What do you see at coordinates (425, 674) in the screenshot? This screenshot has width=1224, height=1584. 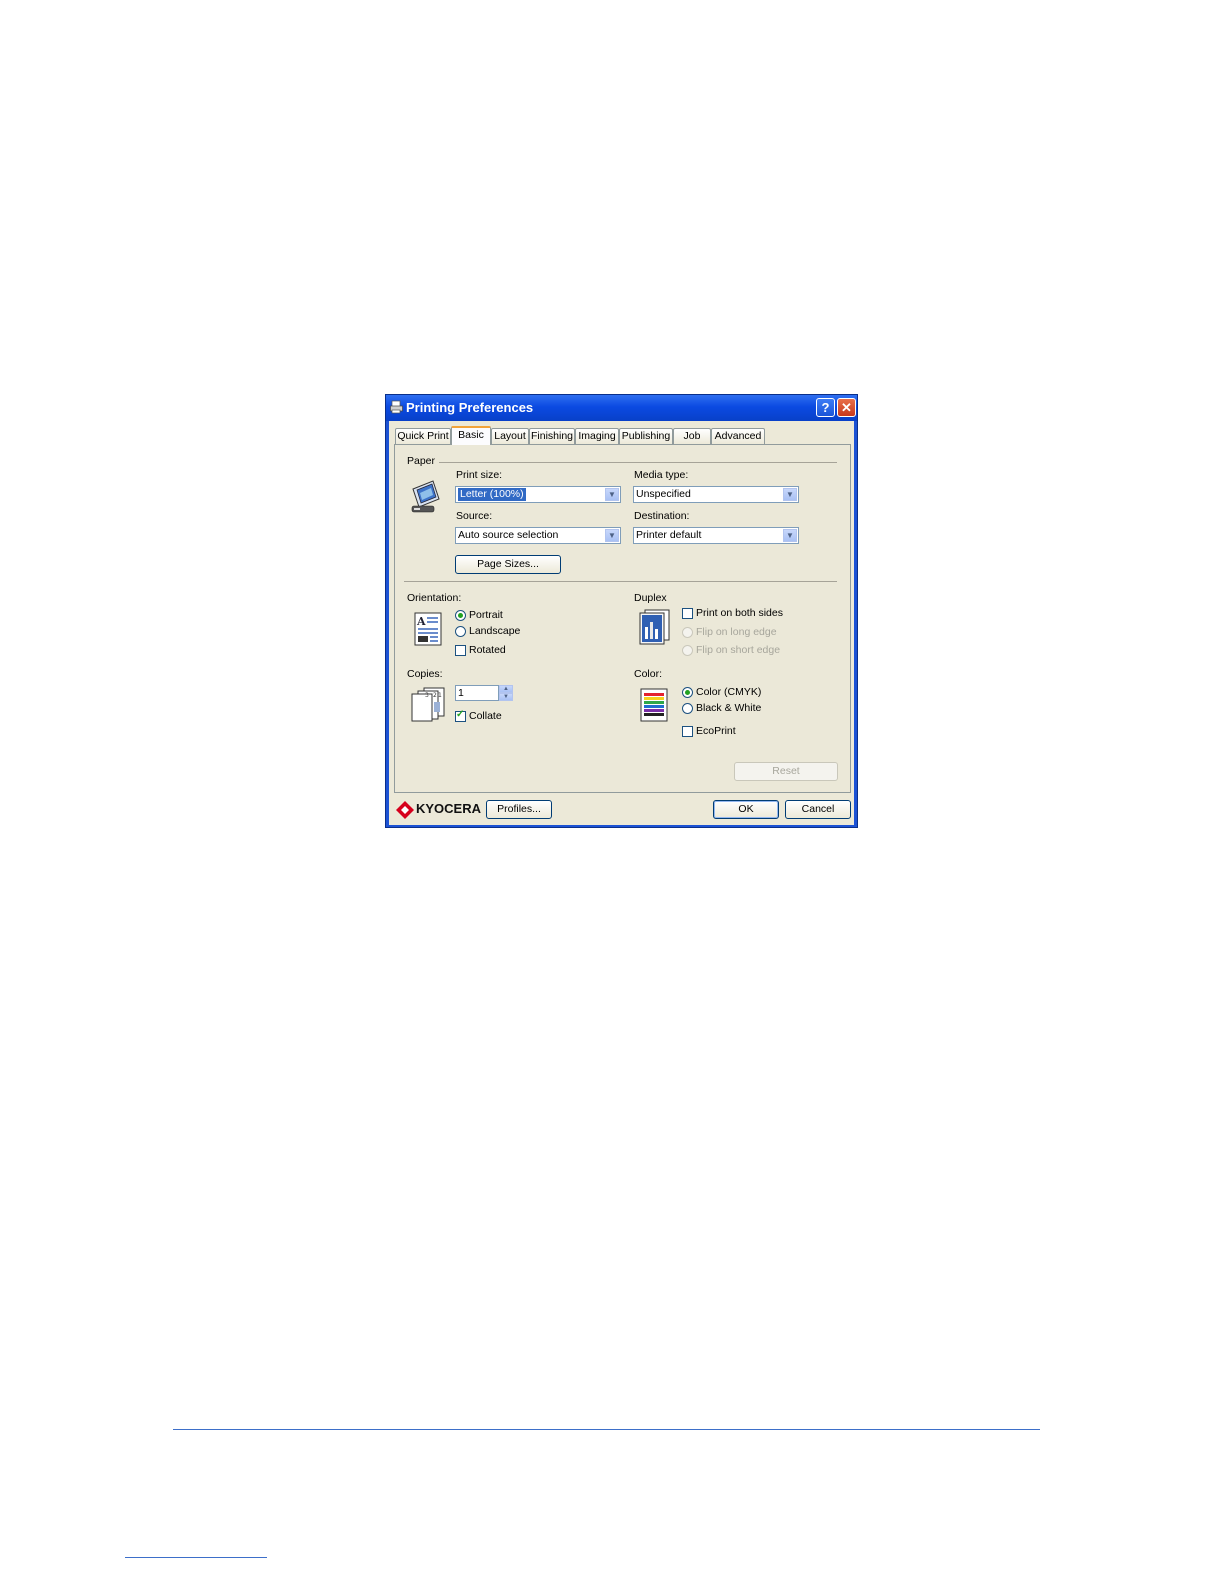 I see `copies-label: Copies:` at bounding box center [425, 674].